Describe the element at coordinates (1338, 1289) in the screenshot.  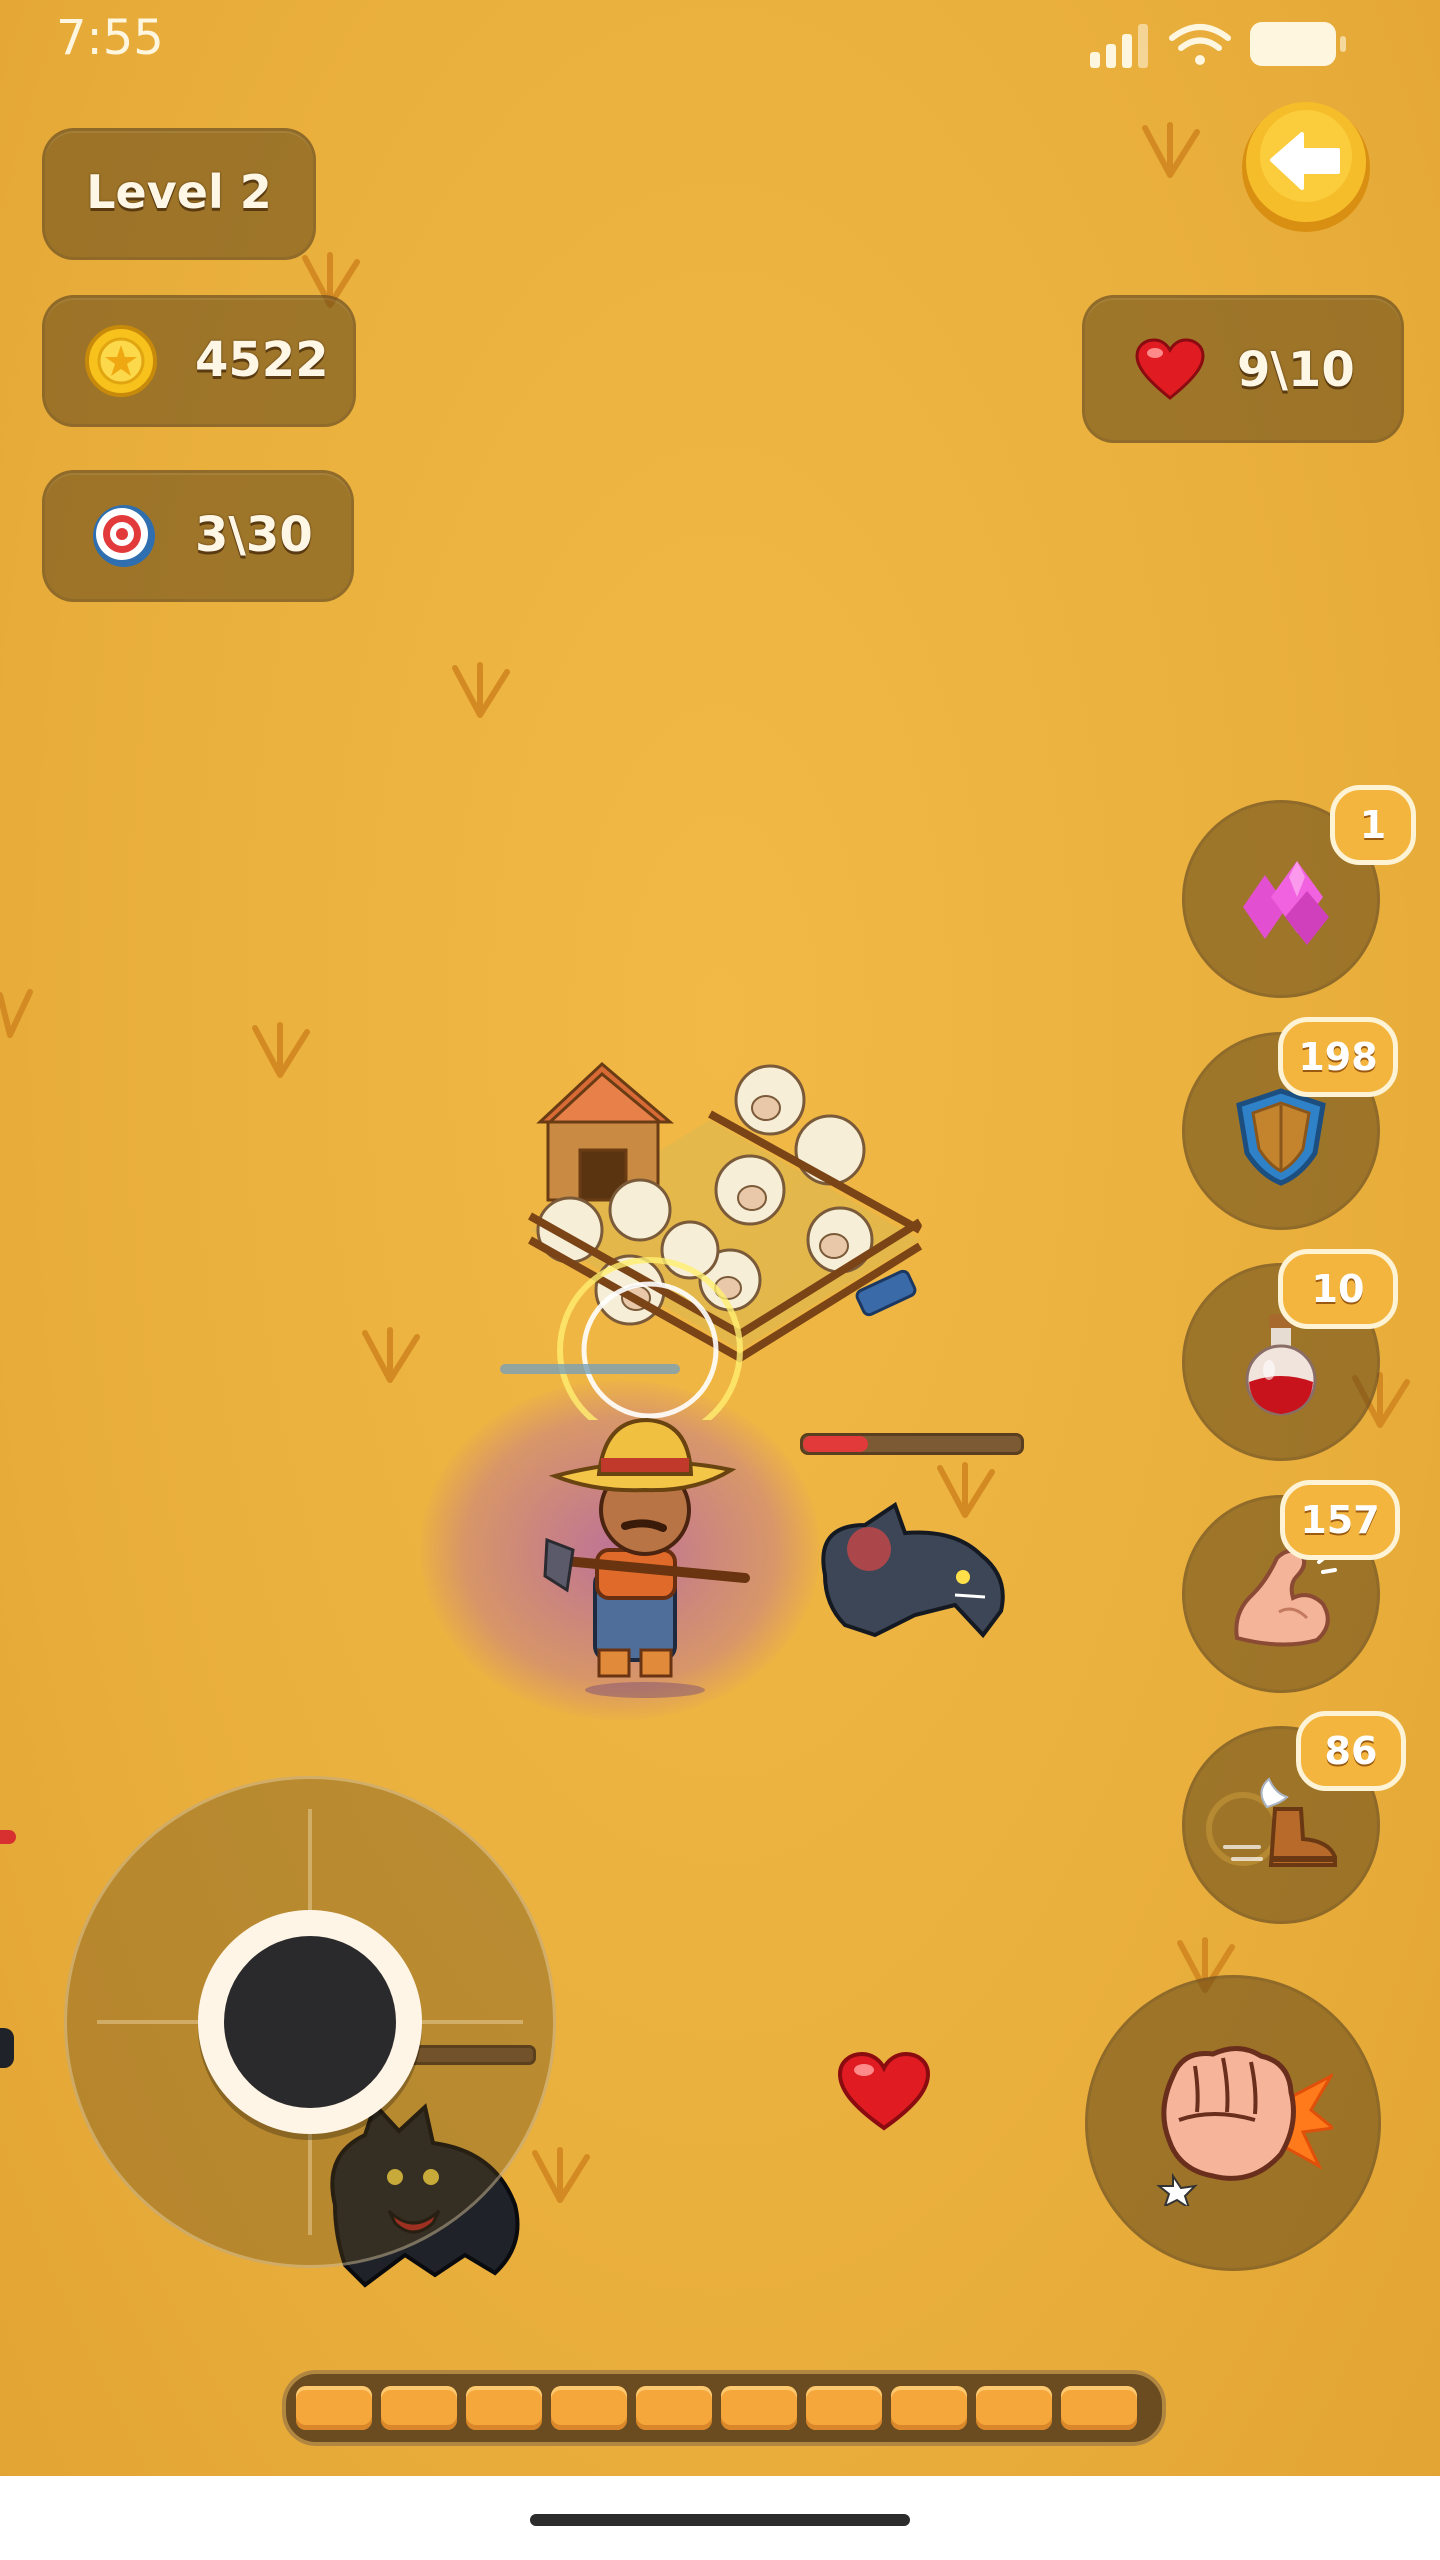
I see `potion-count-badge: 10` at that location.